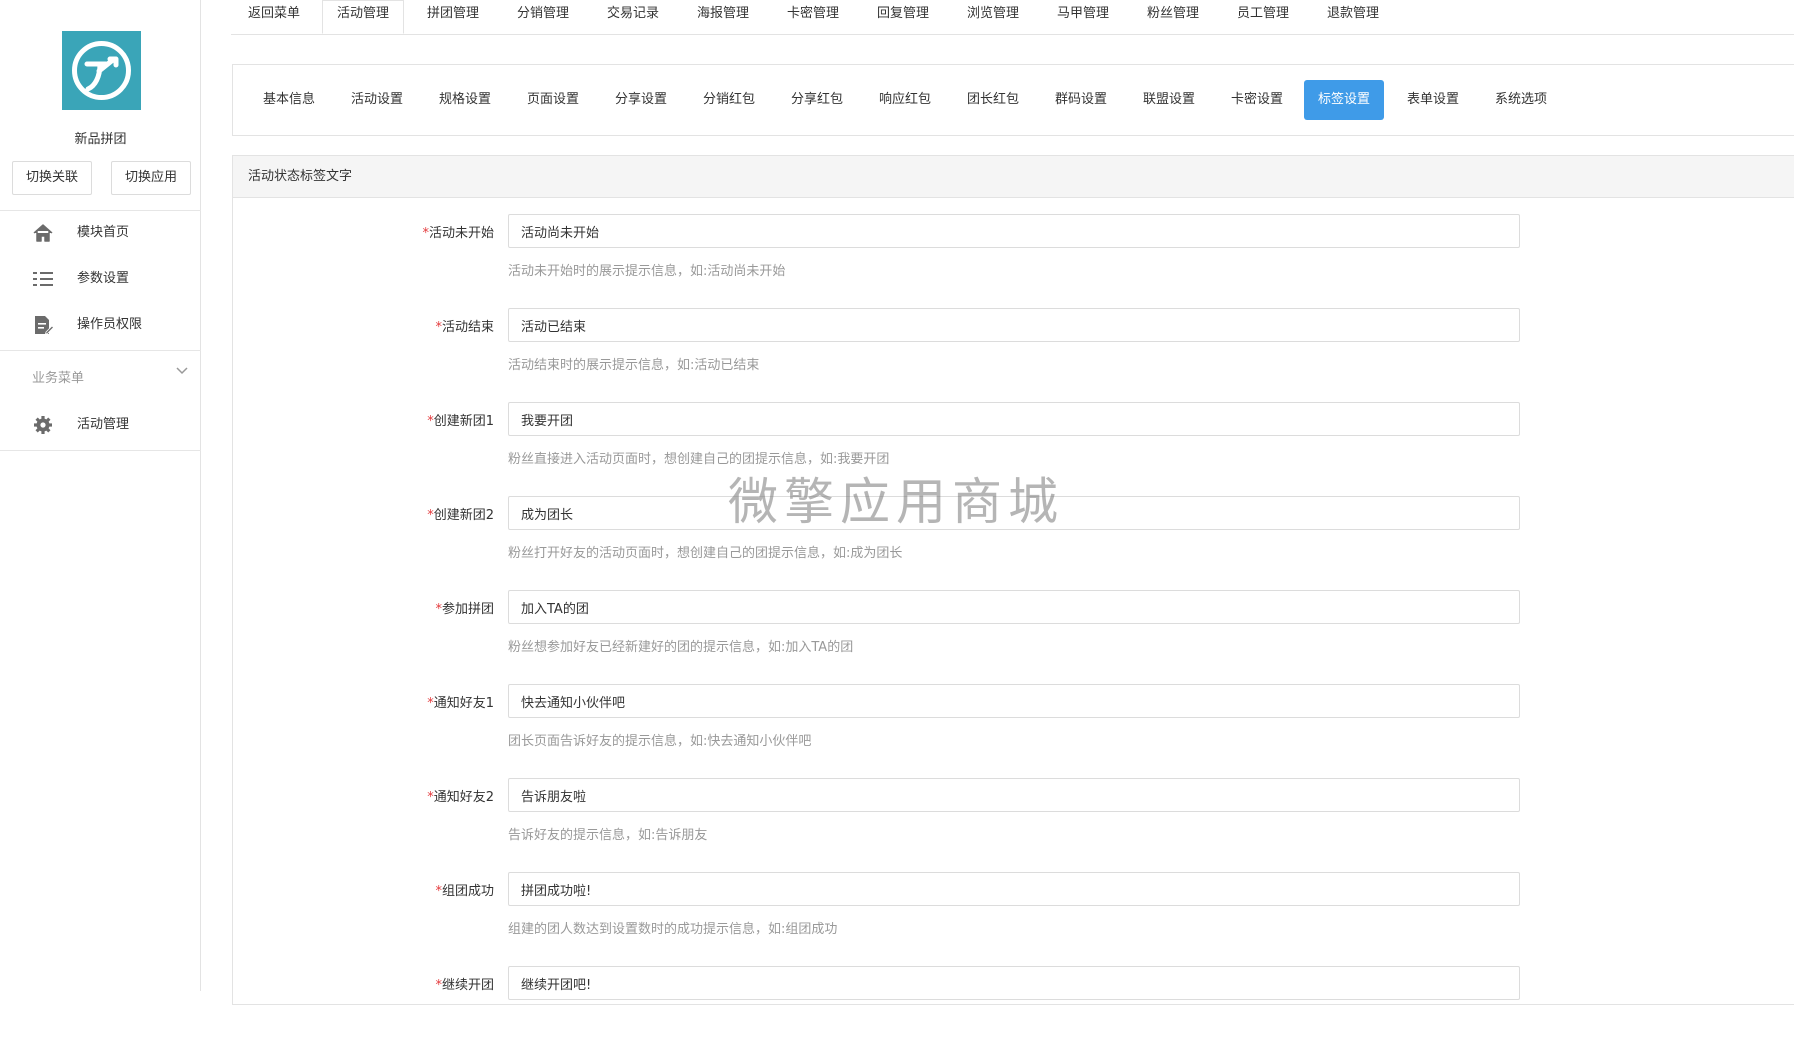 This screenshot has height=1060, width=1794. I want to click on field-label: *通知好友1, so click(460, 701).